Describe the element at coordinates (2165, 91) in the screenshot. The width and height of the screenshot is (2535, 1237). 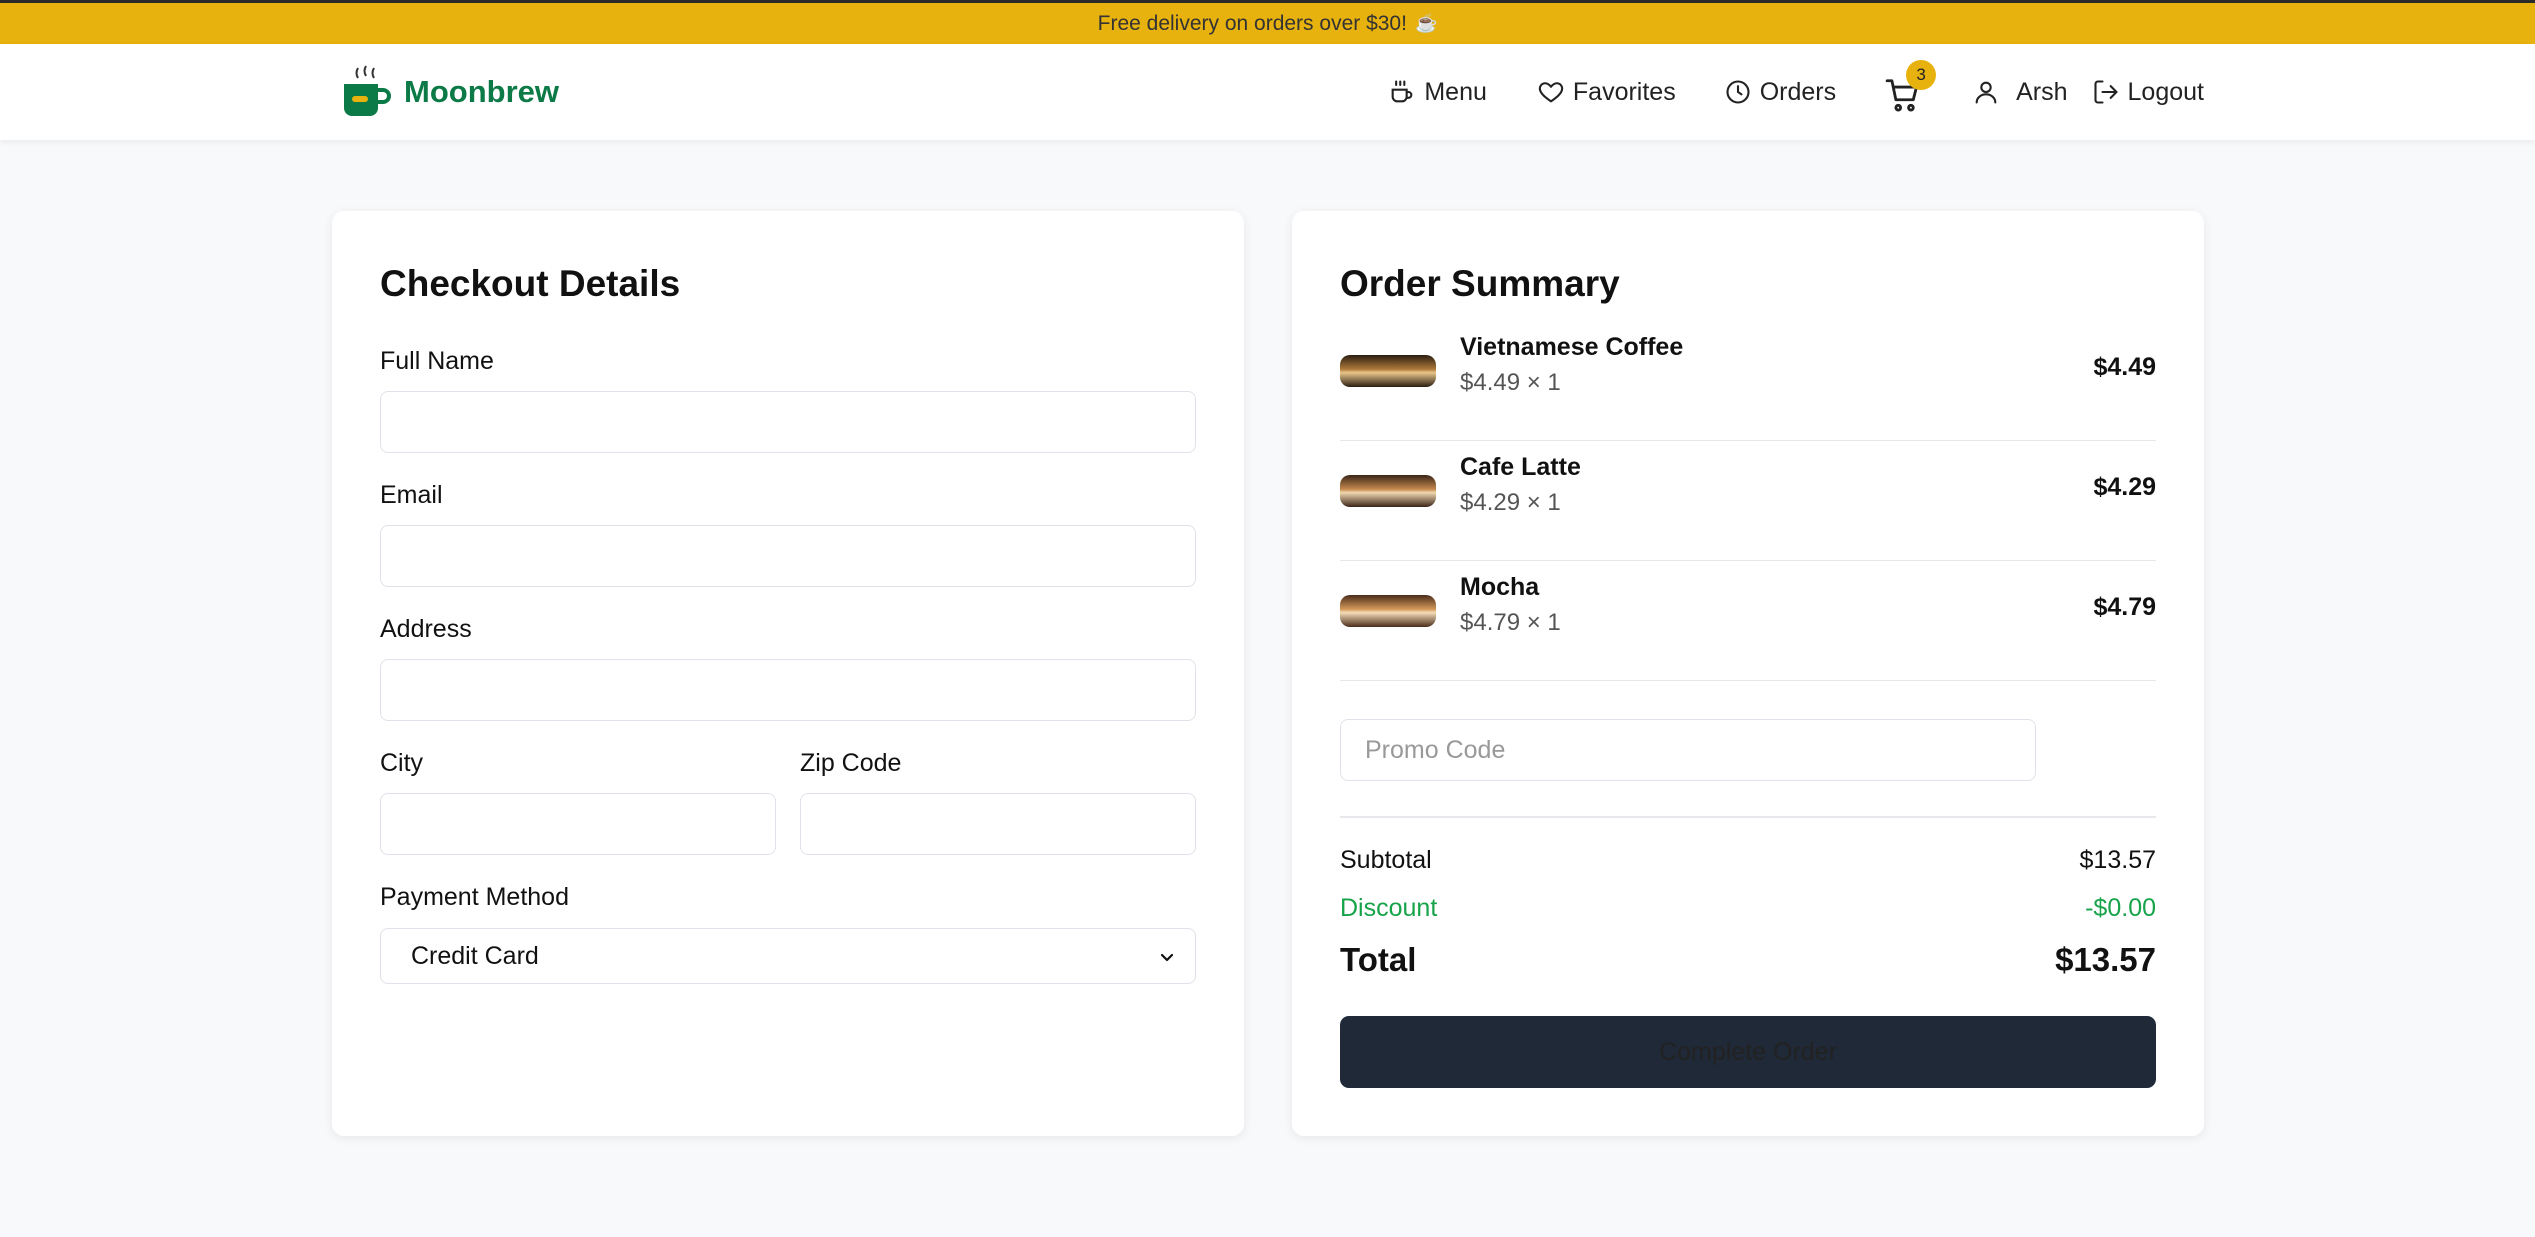
I see `logout-label: Logout` at that location.